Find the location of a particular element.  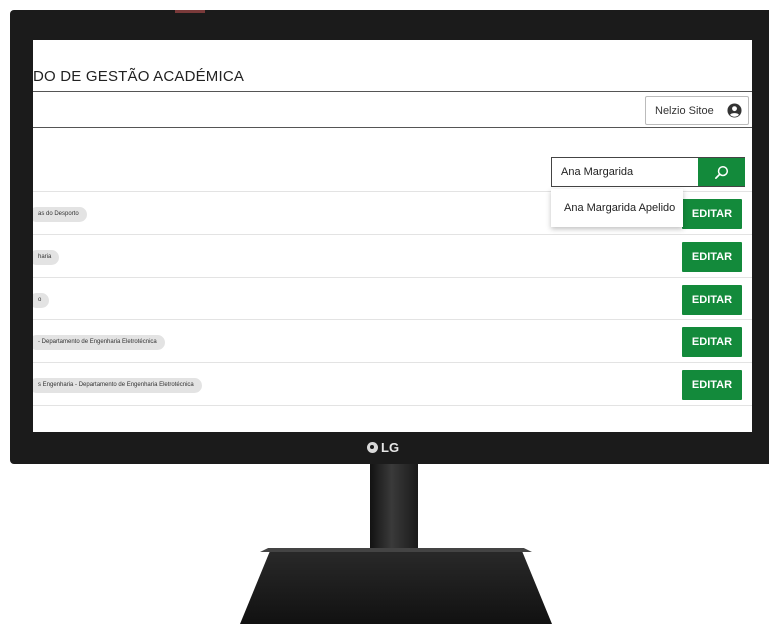

toolbar-divider is located at coordinates (392, 127).